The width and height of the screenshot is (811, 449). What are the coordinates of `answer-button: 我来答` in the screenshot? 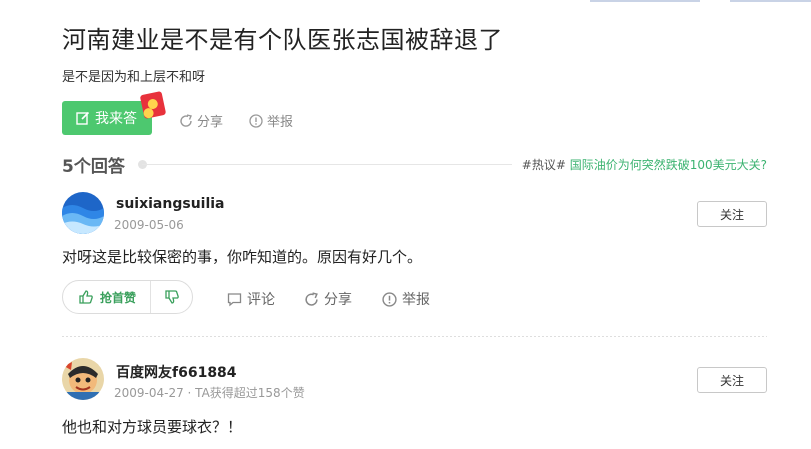 It's located at (107, 118).